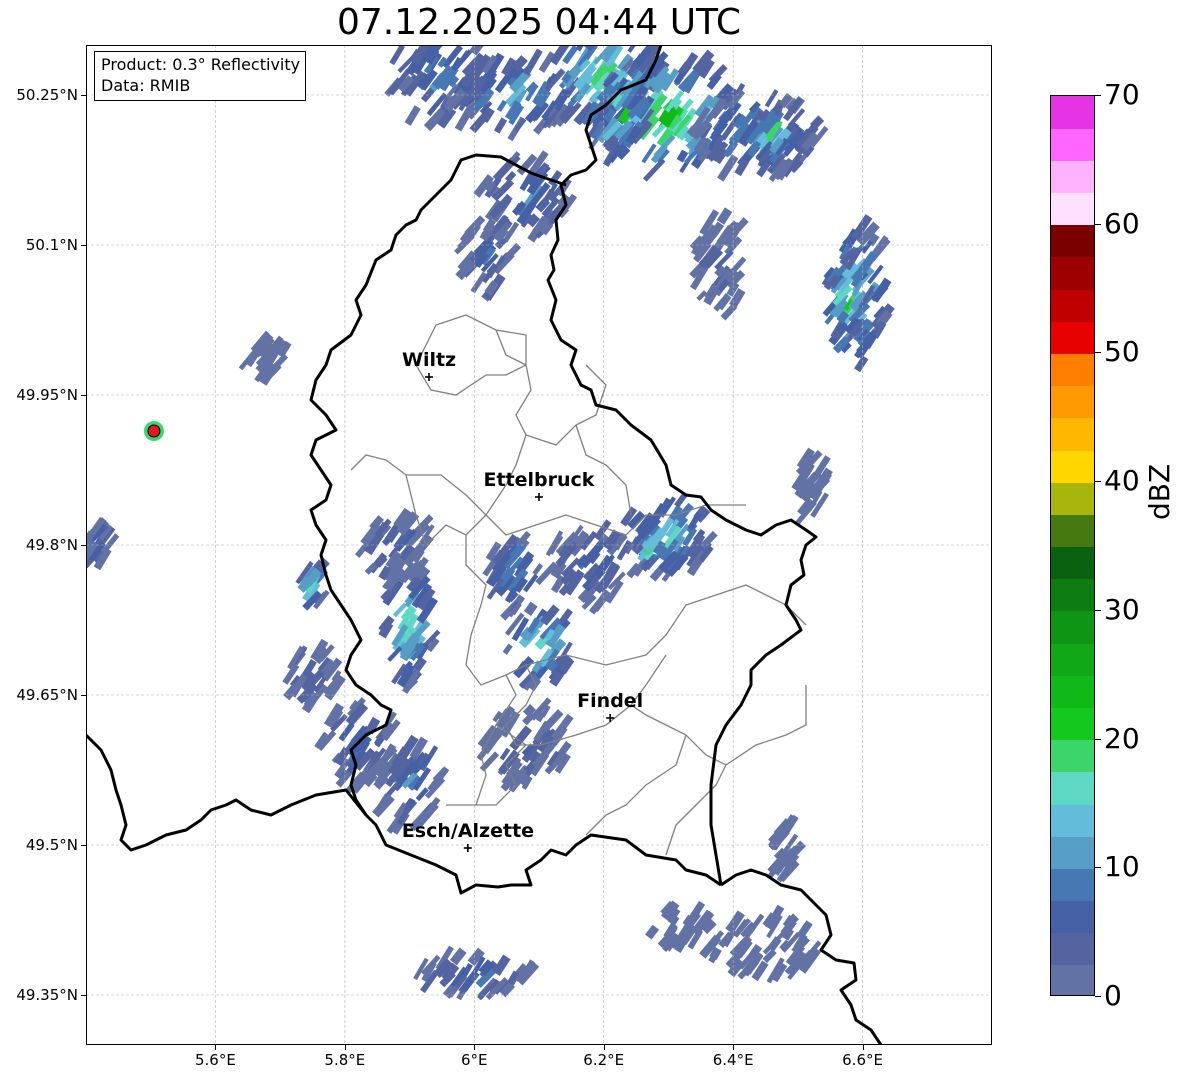 This screenshot has height=1081, width=1184. Describe the element at coordinates (604, 1060) in the screenshot. I see `x-tick-label: 6.2°E` at that location.